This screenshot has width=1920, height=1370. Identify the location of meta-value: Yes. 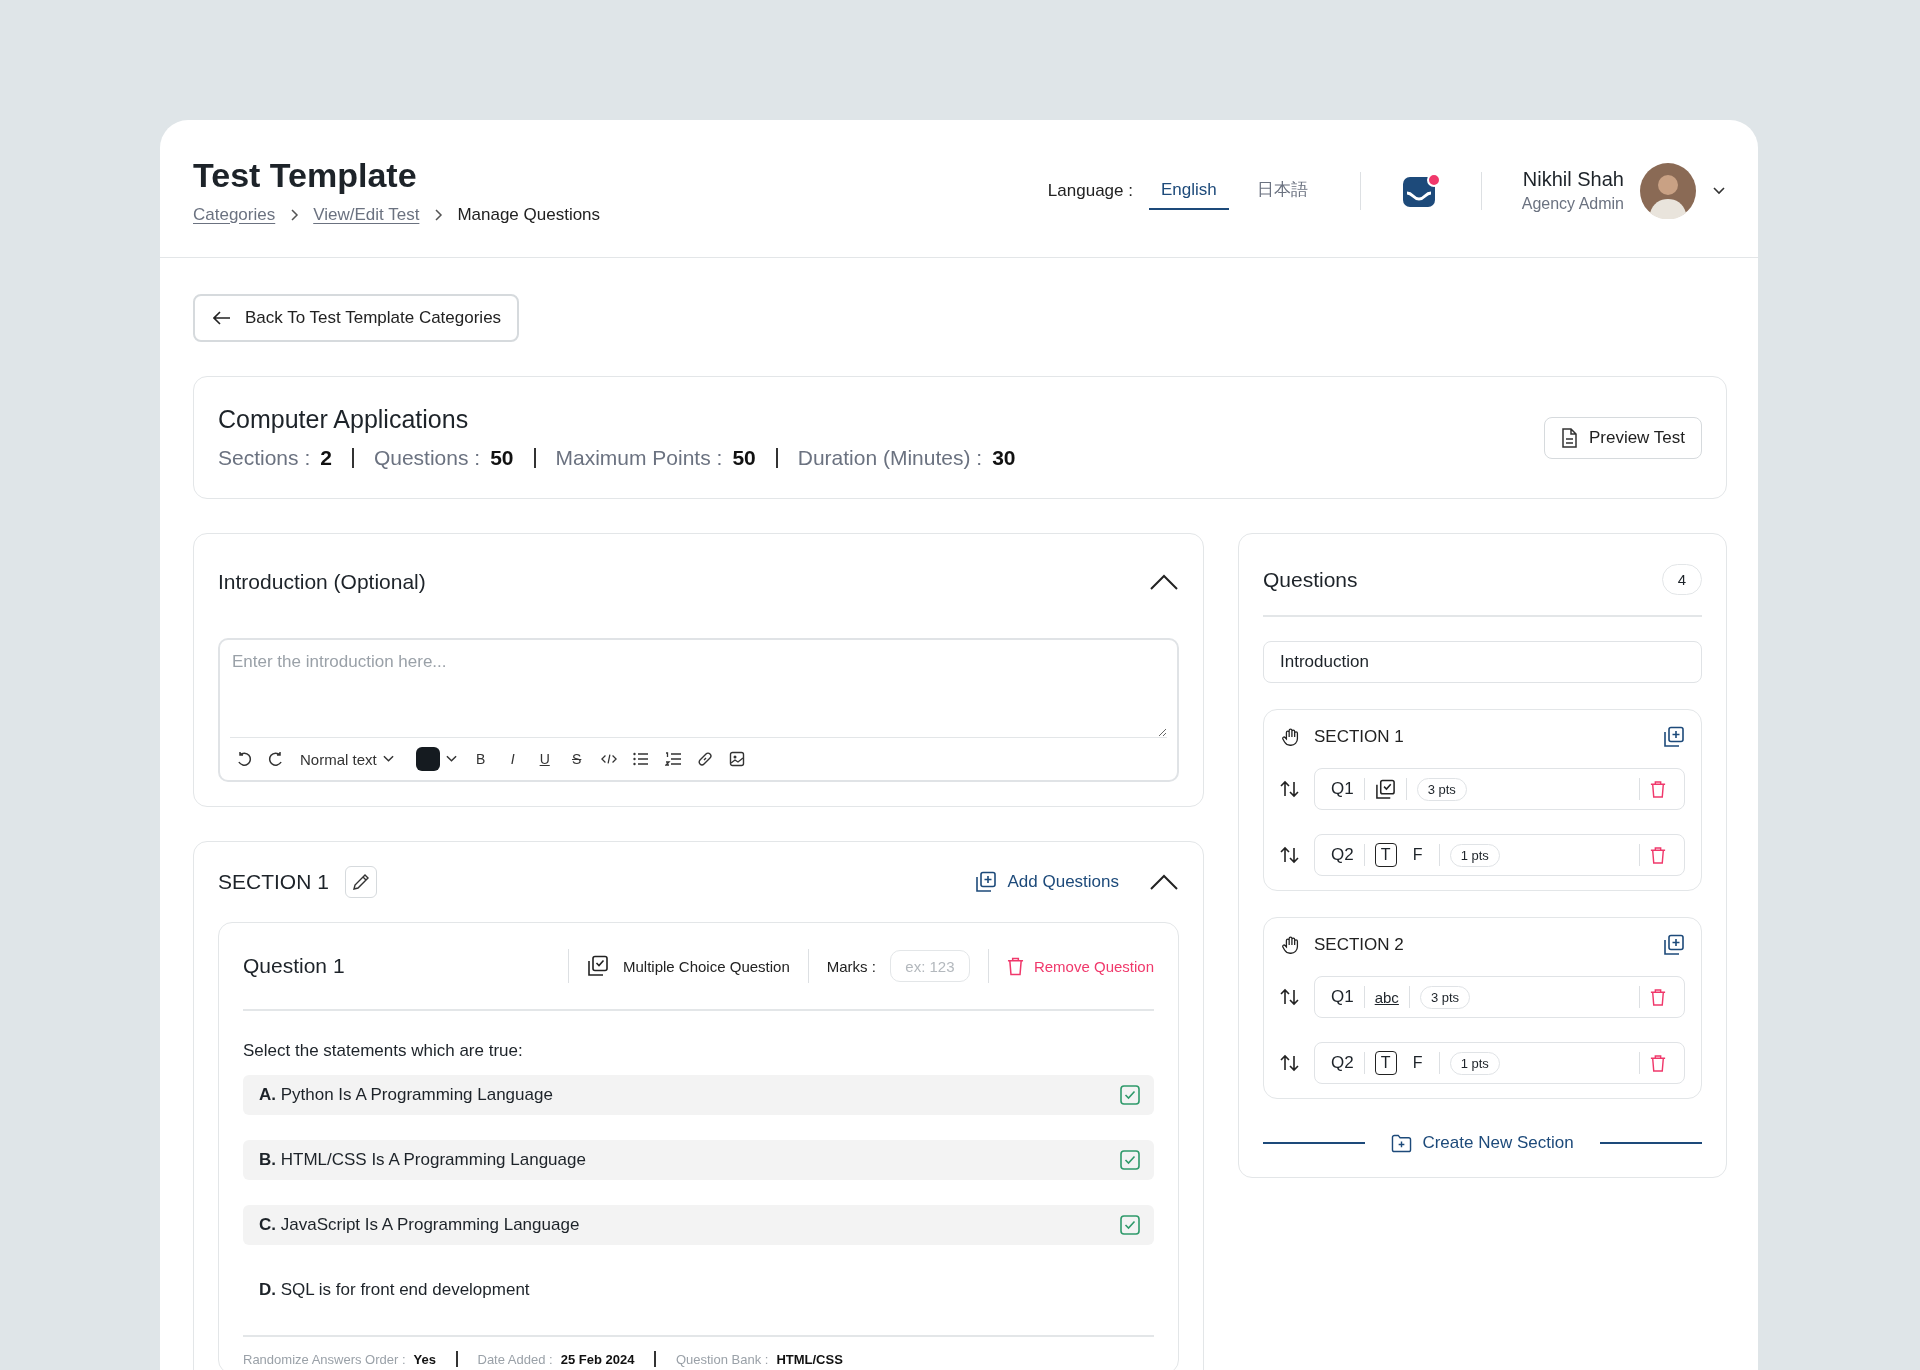
(424, 1359).